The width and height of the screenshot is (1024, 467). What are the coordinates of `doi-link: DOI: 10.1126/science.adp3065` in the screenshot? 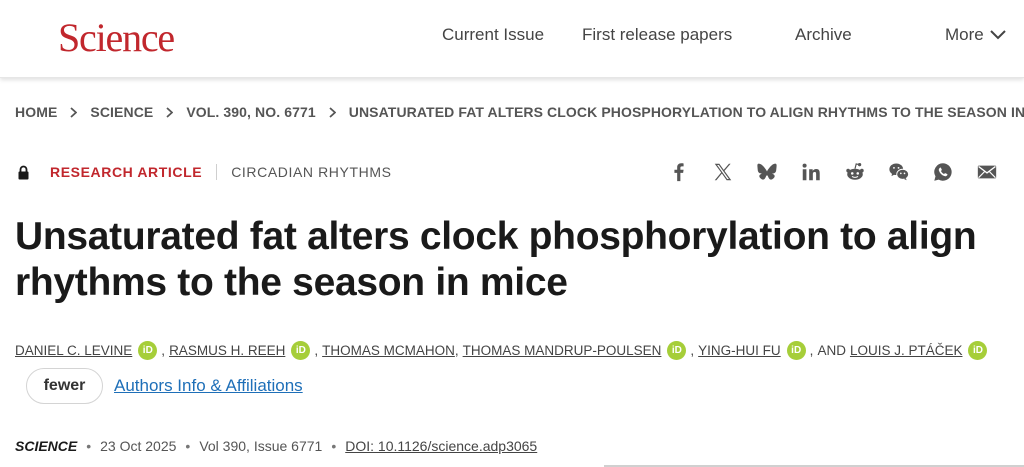 It's located at (441, 446).